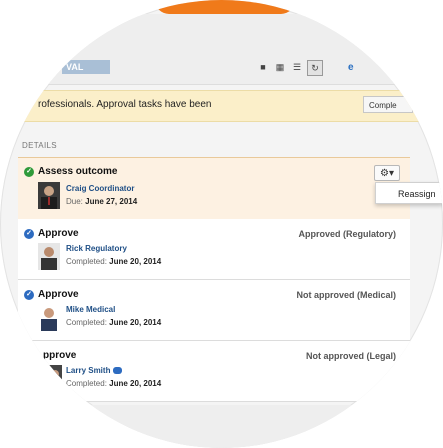 The height and width of the screenshot is (448, 443). I want to click on task-date: Due: June 27, 2014, so click(101, 201).